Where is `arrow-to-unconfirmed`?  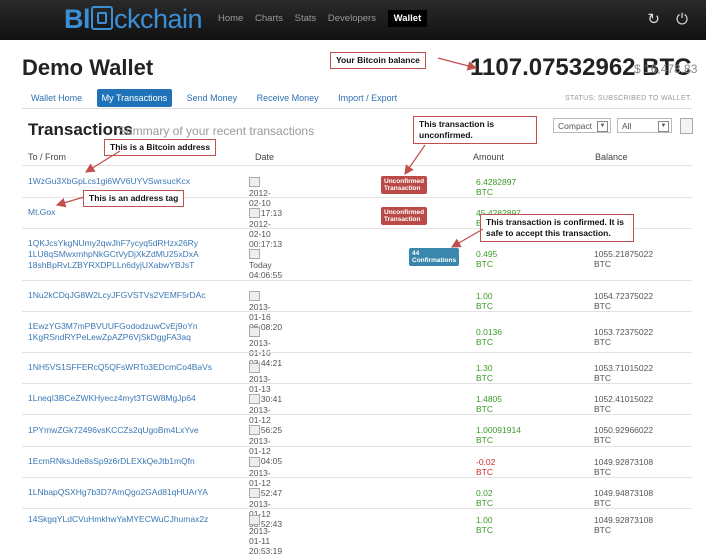
arrow-to-unconfirmed is located at coordinates (415, 159).